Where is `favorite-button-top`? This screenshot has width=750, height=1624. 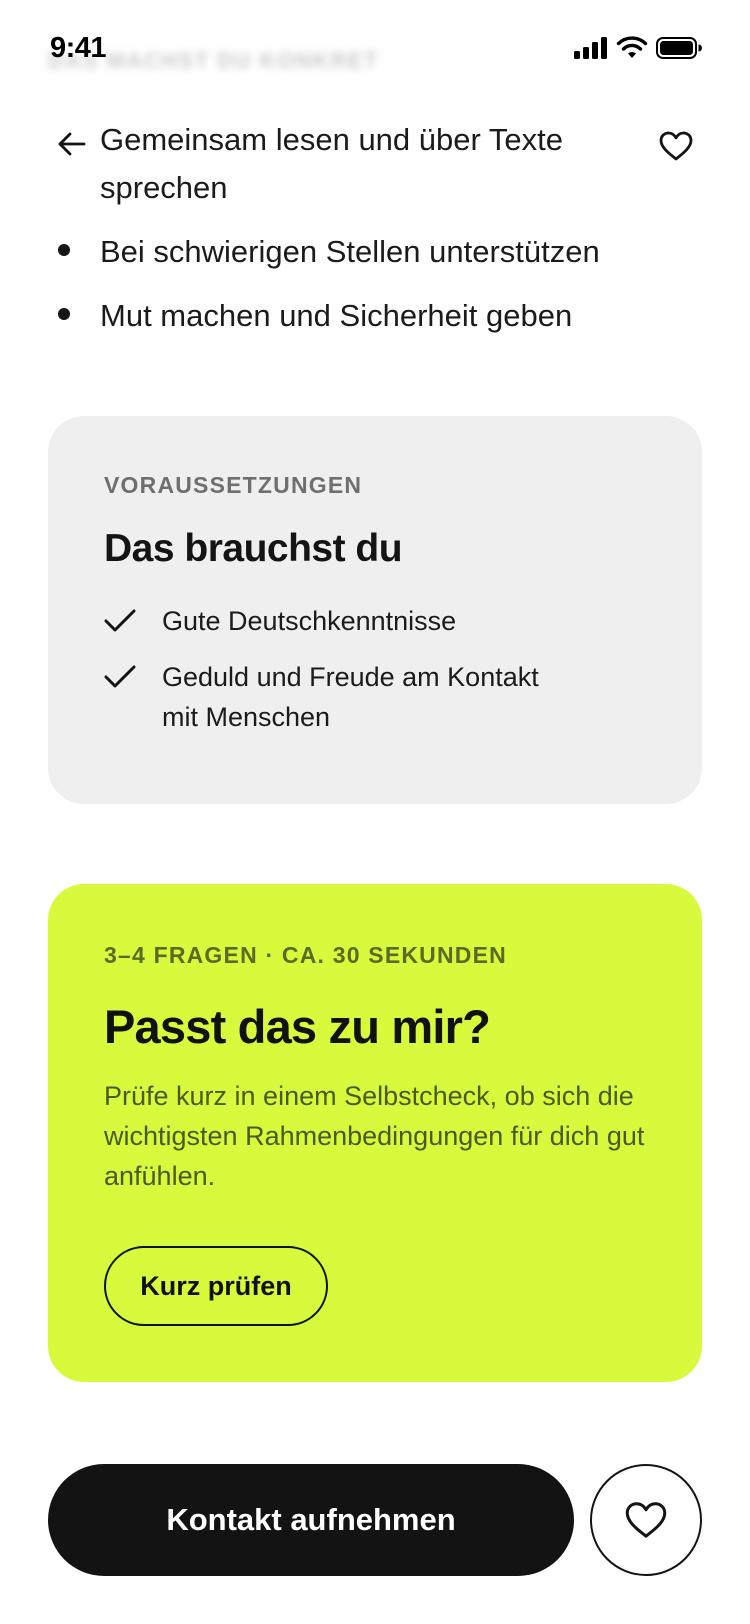
favorite-button-top is located at coordinates (676, 146).